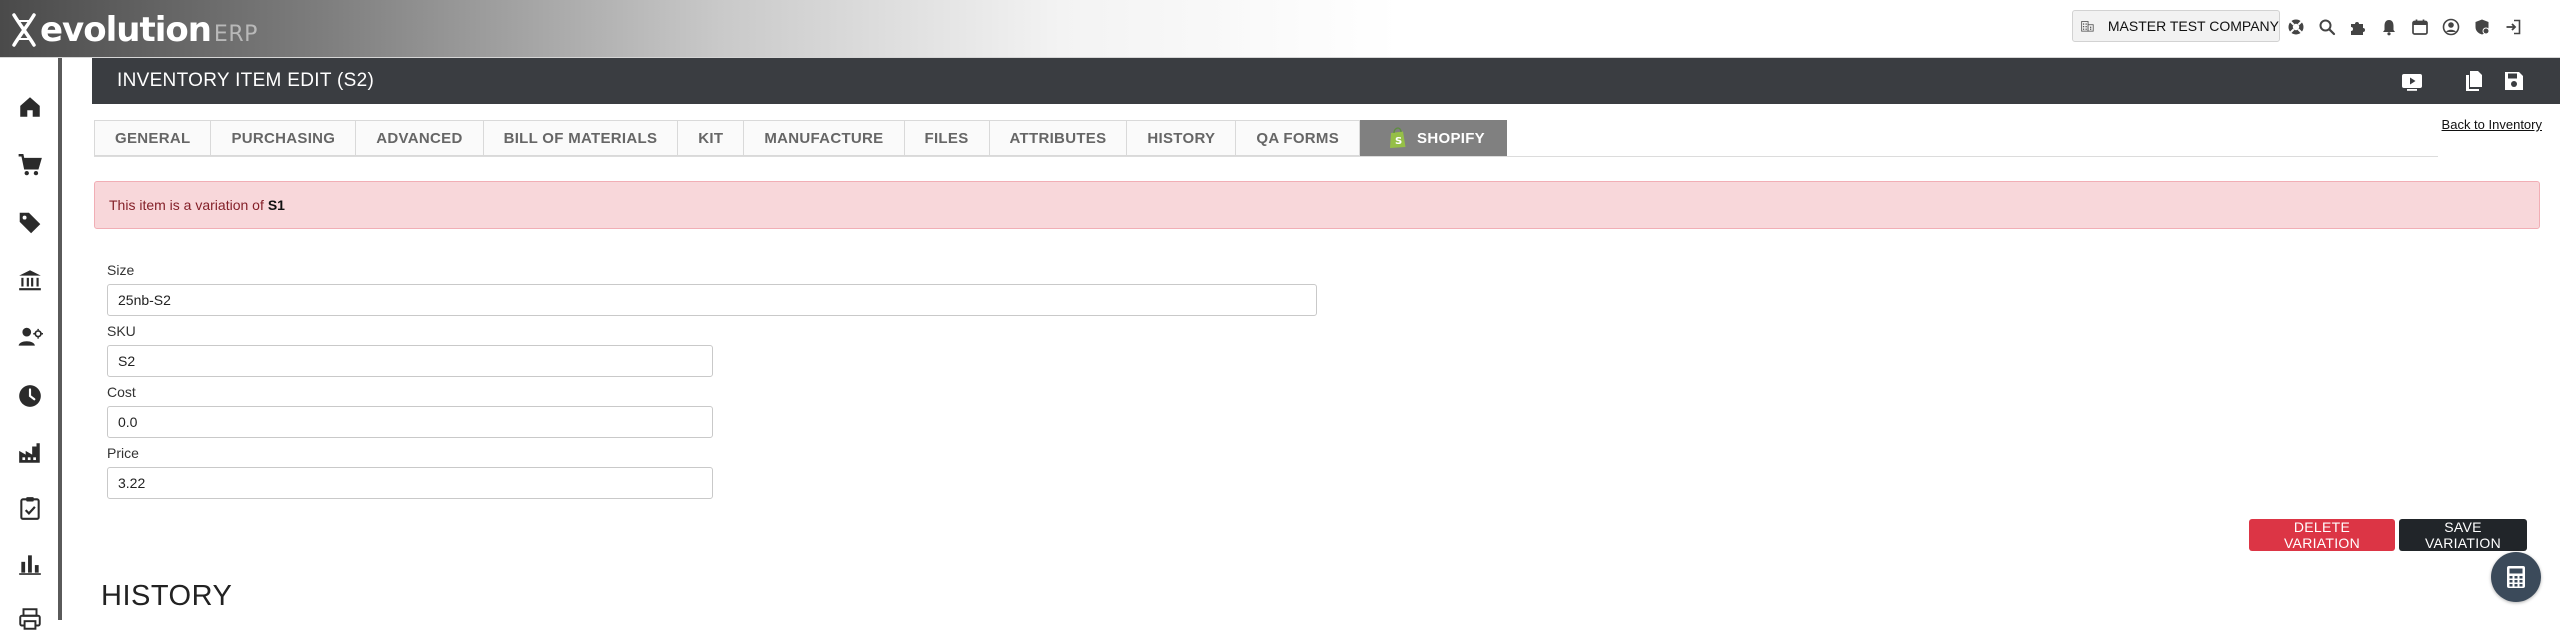 Image resolution: width=2560 pixels, height=635 pixels. I want to click on support-icon, so click(2296, 27).